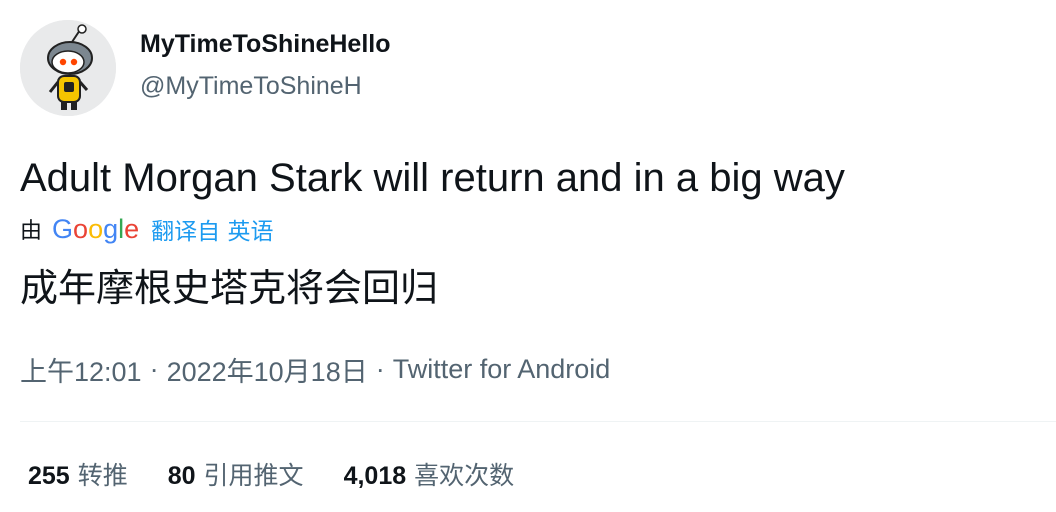  What do you see at coordinates (81, 369) in the screenshot?
I see `tweet-time: 上午12:01` at bounding box center [81, 369].